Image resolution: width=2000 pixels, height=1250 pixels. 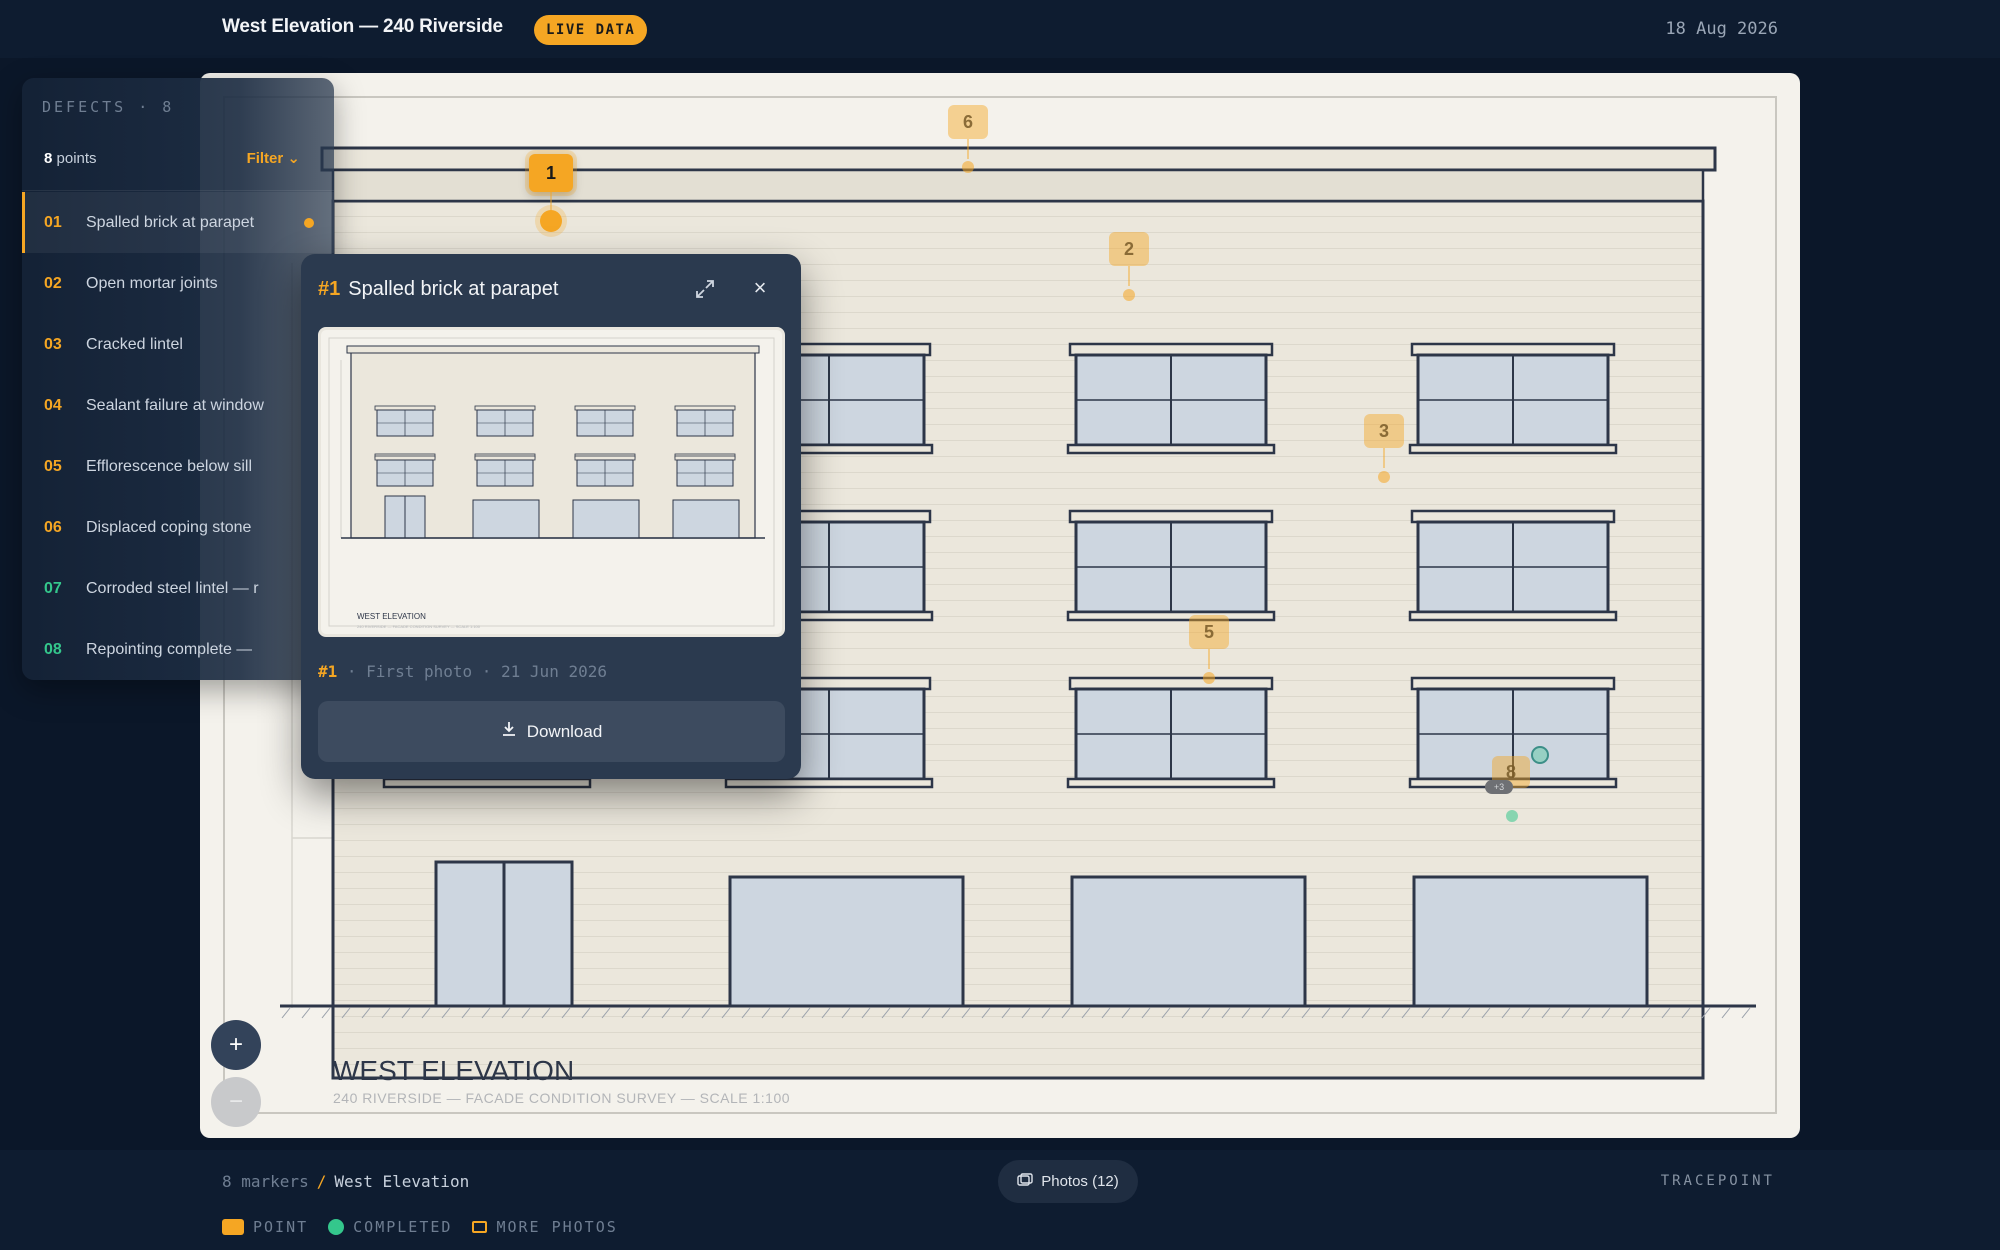 What do you see at coordinates (391, 616) in the screenshot?
I see `photo-caption: WEST ELEVATION` at bounding box center [391, 616].